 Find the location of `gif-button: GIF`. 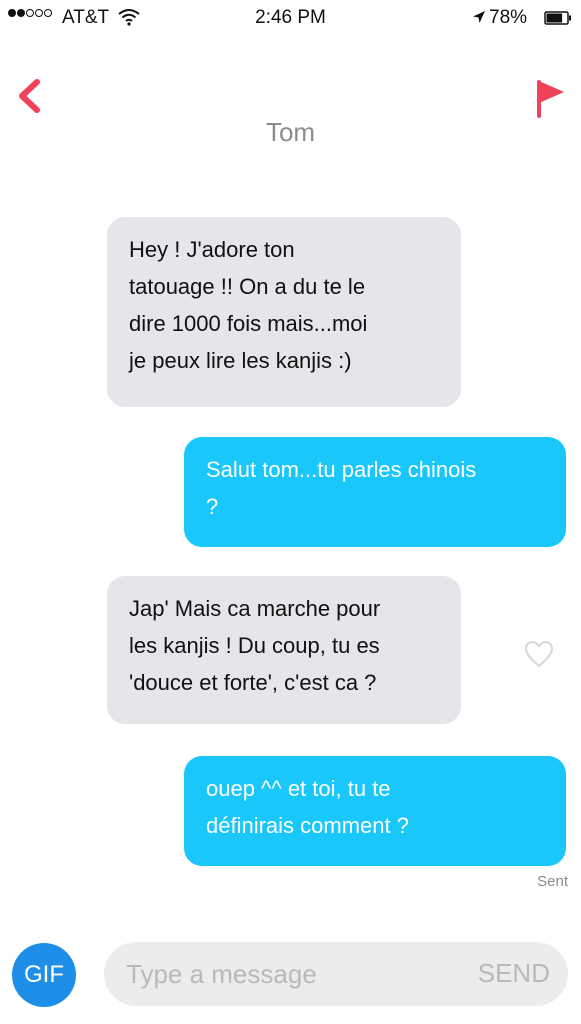

gif-button: GIF is located at coordinates (44, 975).